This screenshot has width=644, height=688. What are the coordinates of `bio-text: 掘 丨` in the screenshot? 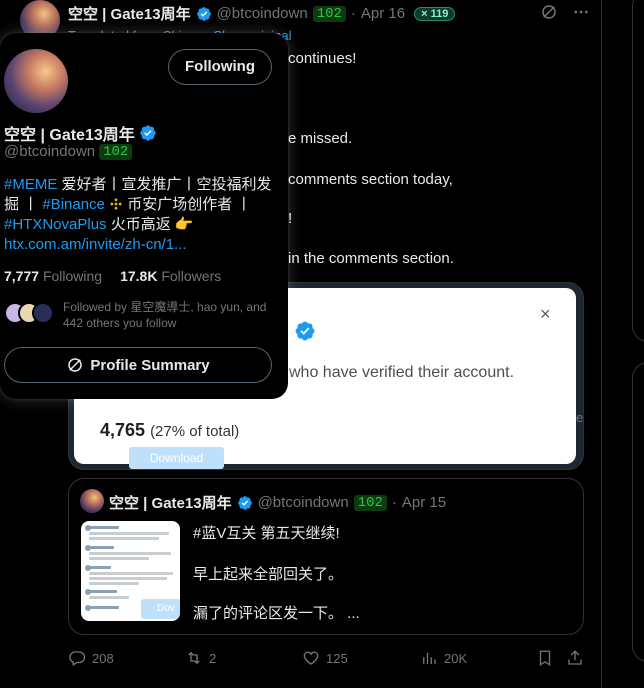 It's located at (23, 204).